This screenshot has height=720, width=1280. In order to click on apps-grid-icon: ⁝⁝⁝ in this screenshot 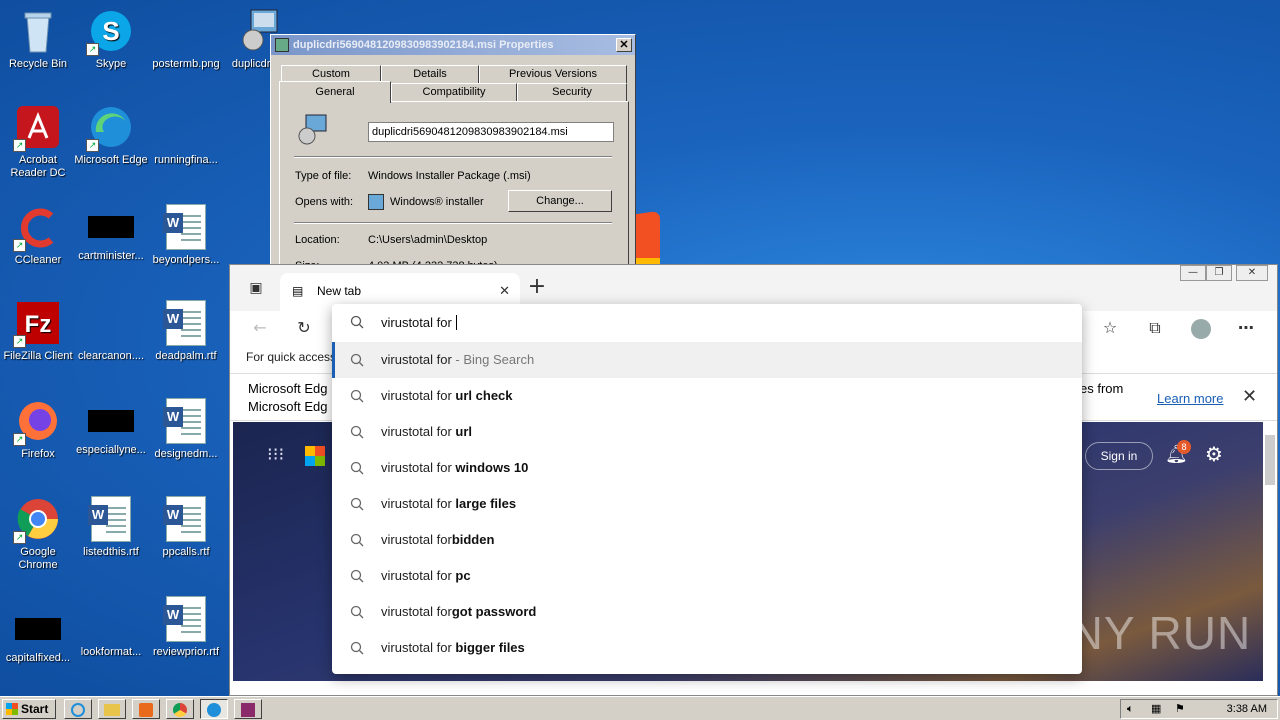, I will do `click(275, 454)`.